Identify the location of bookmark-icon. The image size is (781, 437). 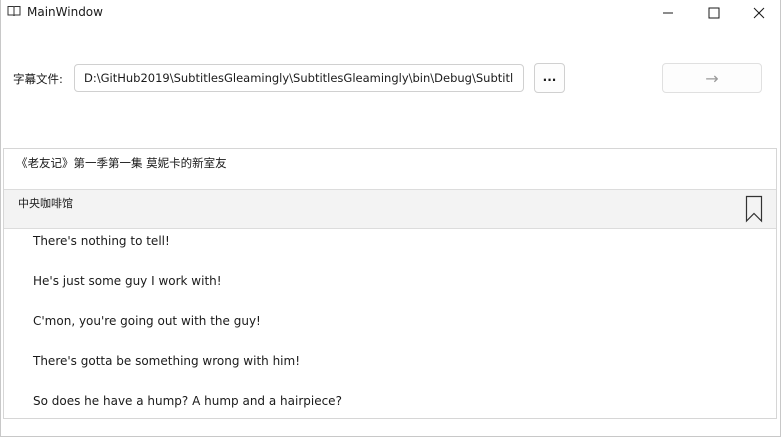
(754, 209).